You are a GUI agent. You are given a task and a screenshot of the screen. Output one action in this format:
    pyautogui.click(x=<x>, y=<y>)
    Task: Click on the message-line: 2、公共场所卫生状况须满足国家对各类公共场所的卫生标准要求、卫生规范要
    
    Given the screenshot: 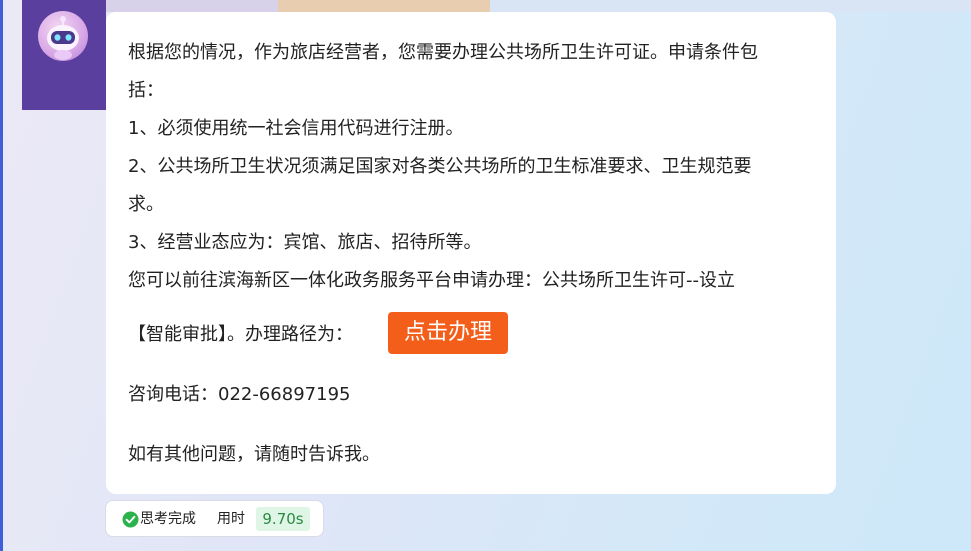 What is the action you would take?
    pyautogui.click(x=440, y=166)
    